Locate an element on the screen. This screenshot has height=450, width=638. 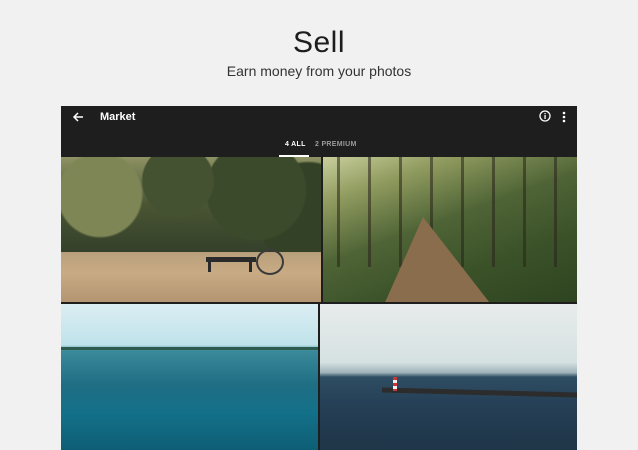
app-bar: Market is located at coordinates (319, 117).